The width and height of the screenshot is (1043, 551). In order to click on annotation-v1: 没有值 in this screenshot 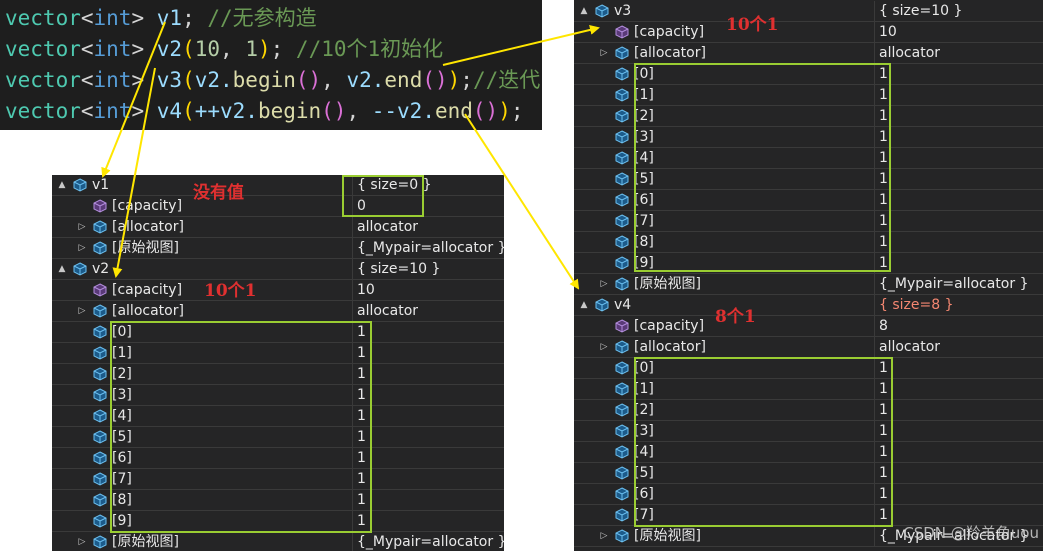, I will do `click(218, 193)`.